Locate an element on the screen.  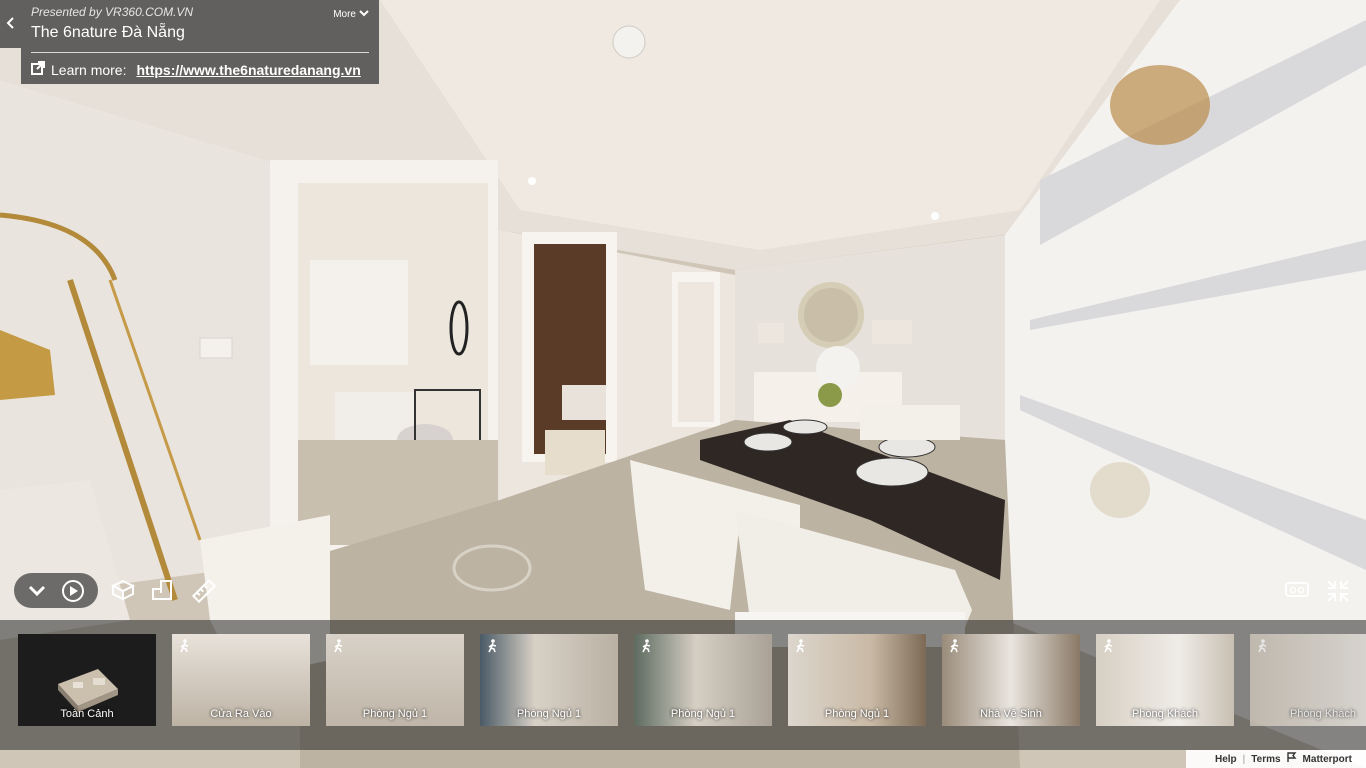
dollhouse-icon is located at coordinates (123, 590).